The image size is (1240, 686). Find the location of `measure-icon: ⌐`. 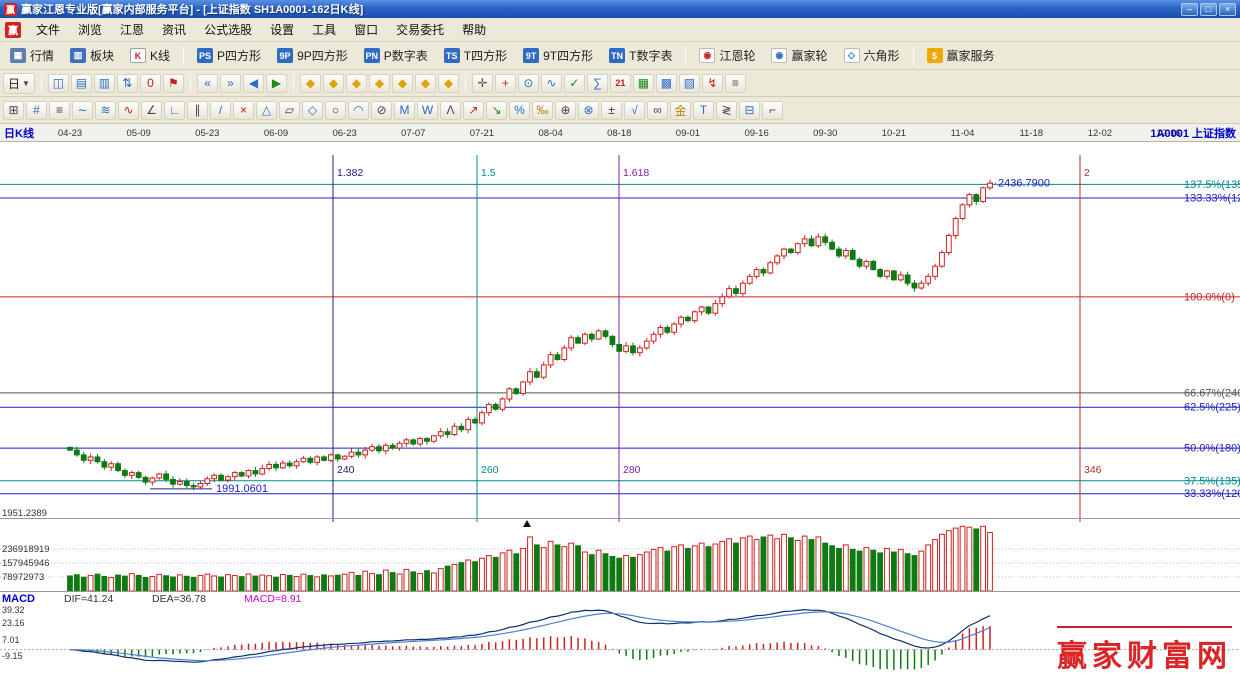

measure-icon: ⌐ is located at coordinates (772, 110).